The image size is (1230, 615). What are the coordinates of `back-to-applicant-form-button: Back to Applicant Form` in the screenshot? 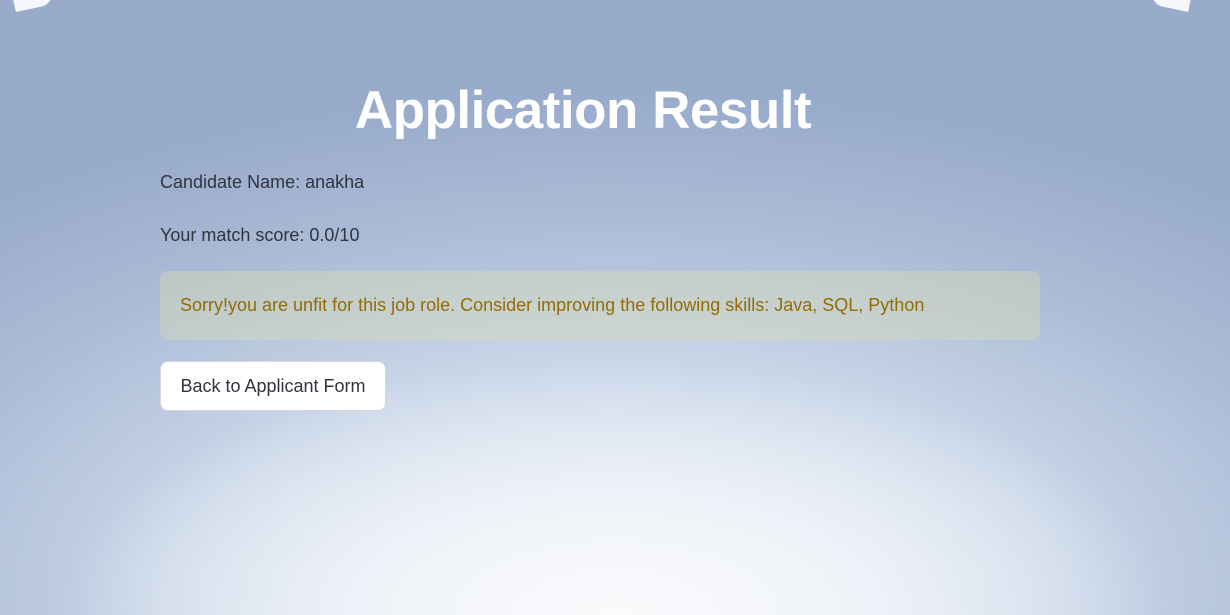 It's located at (273, 386).